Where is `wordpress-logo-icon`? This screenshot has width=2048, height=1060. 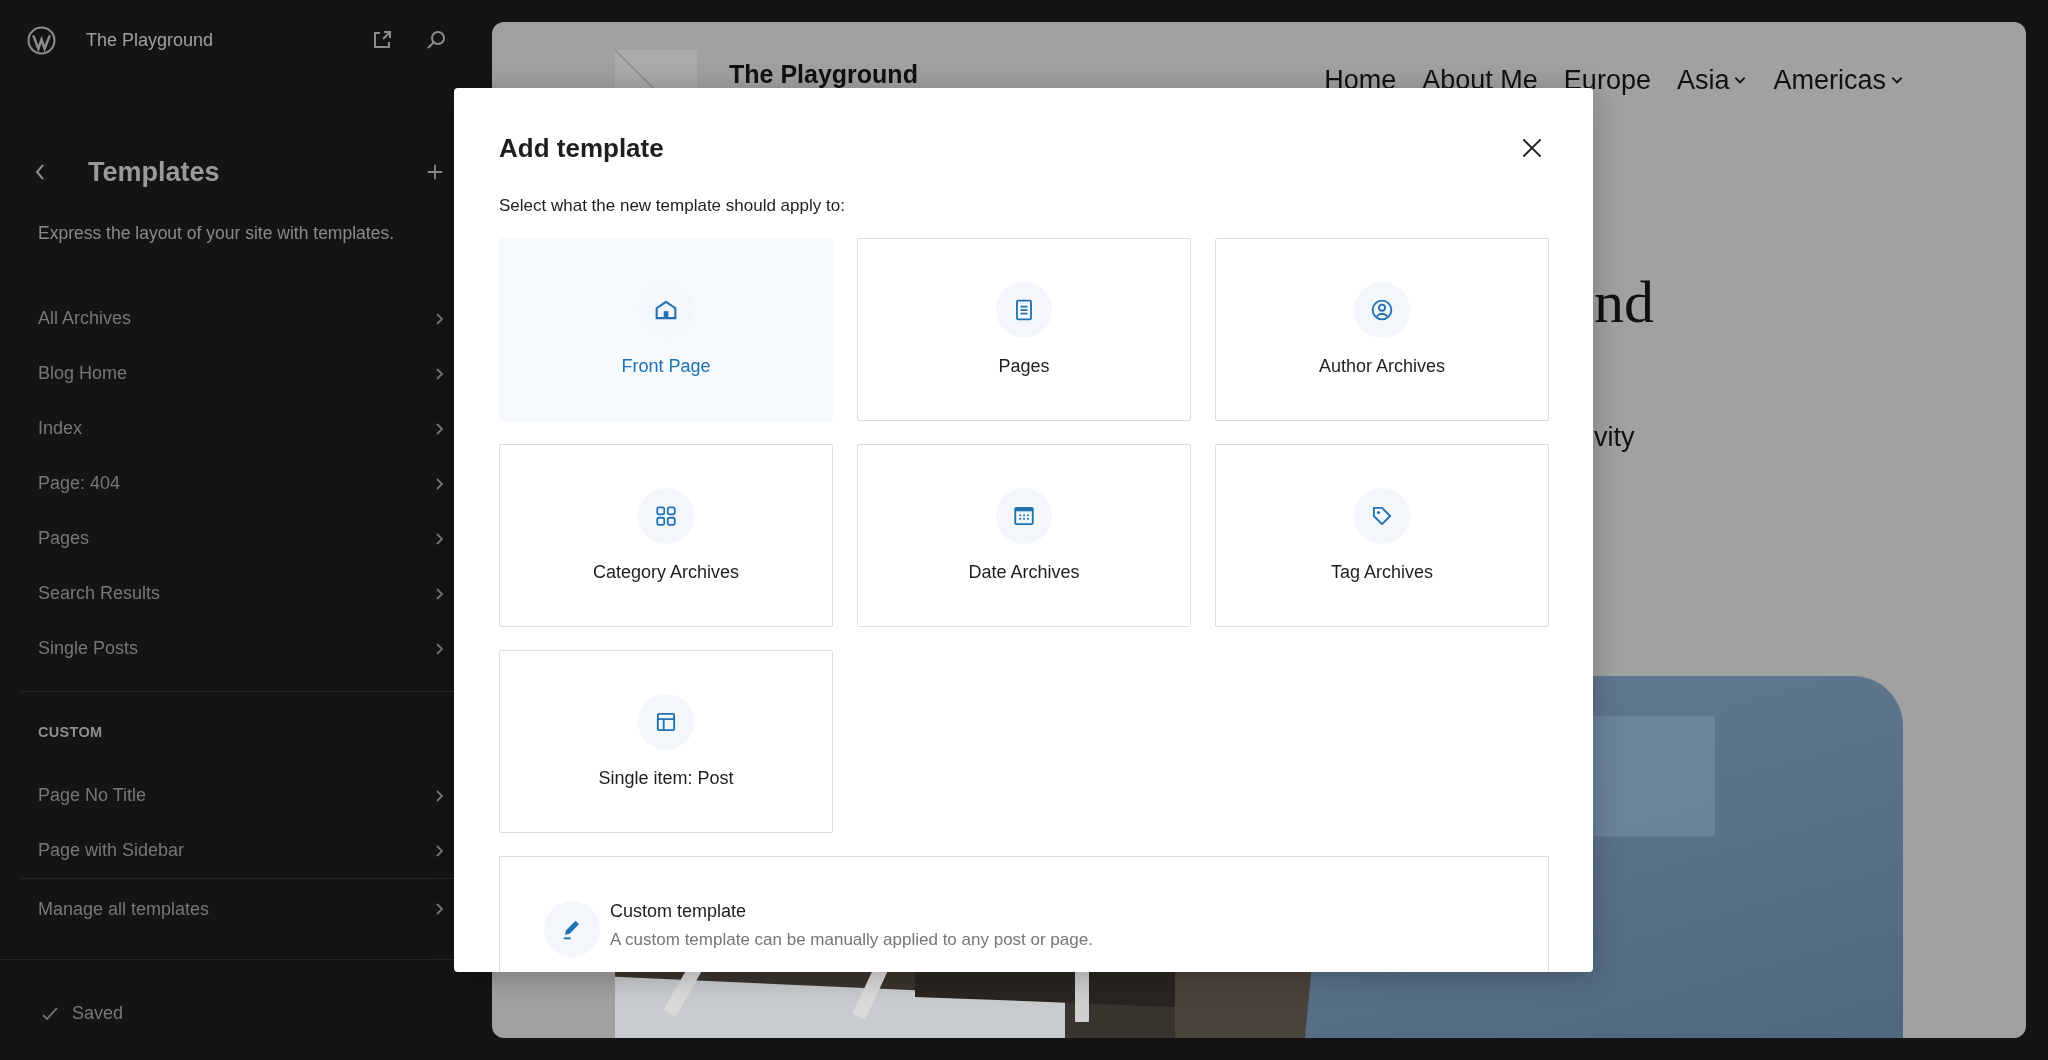
wordpress-logo-icon is located at coordinates (41, 40).